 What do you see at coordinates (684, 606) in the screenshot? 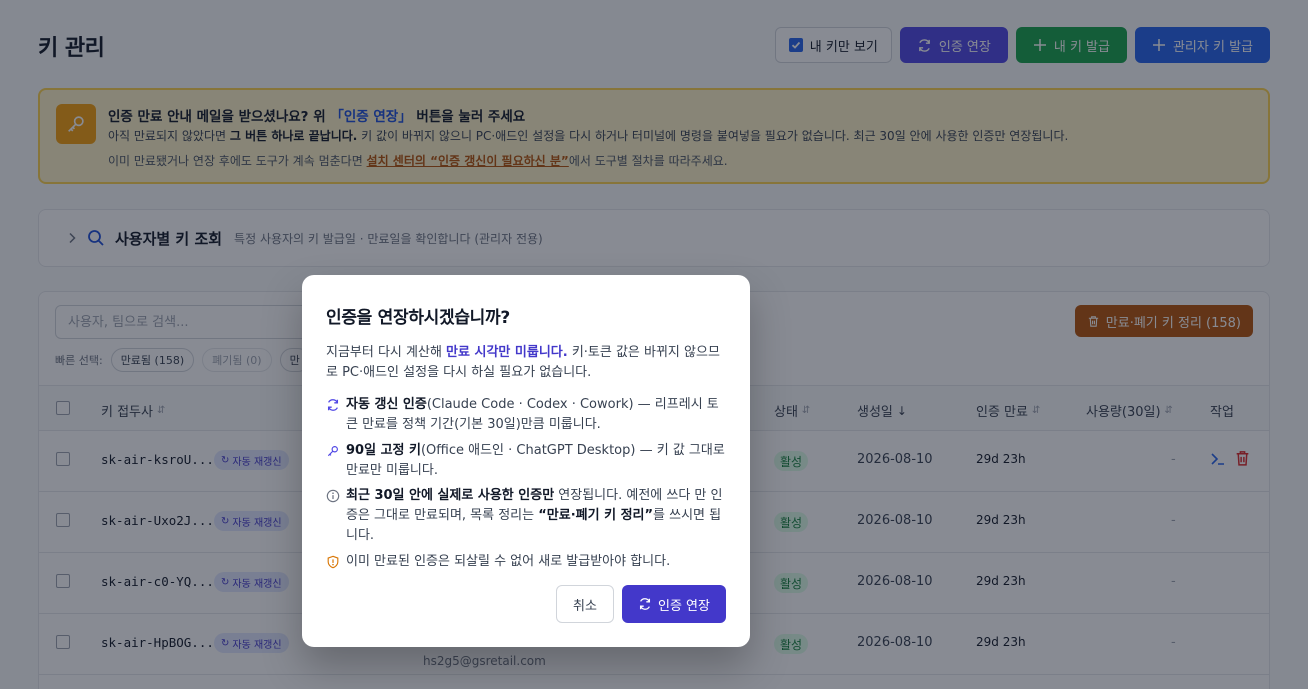
I see `confirm-extend-label: 인증 연장` at bounding box center [684, 606].